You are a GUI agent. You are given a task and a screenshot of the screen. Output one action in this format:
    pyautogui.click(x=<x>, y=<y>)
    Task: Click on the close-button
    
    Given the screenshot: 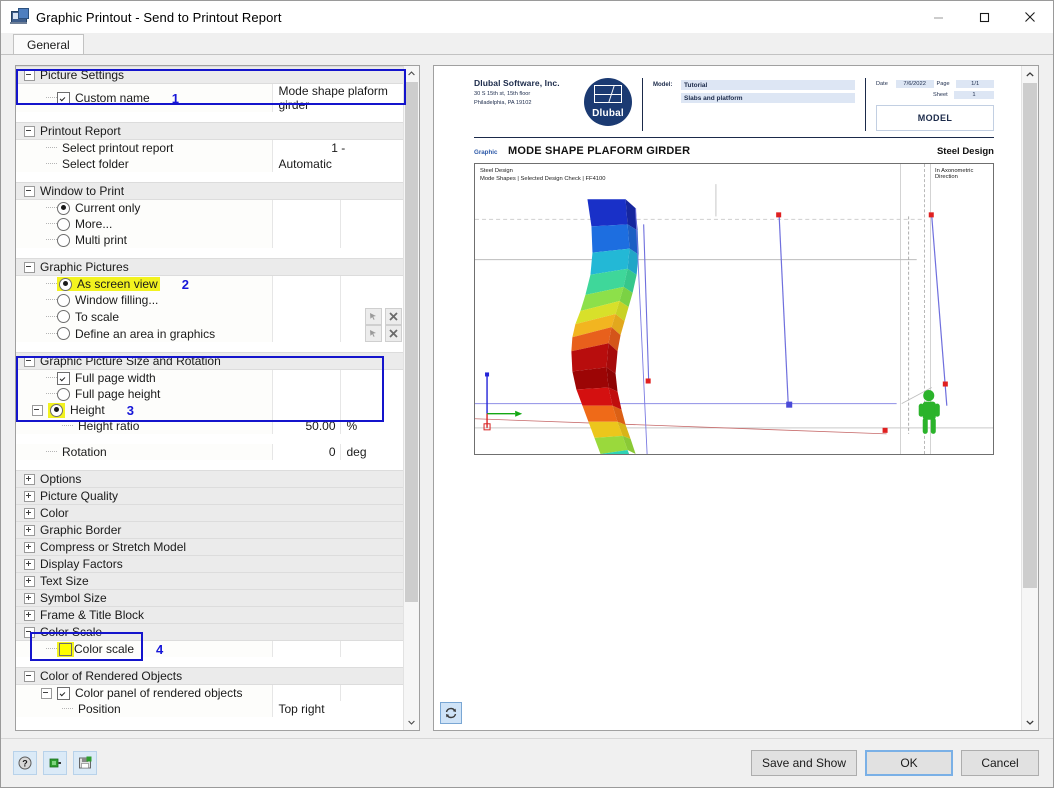 What is the action you would take?
    pyautogui.click(x=1030, y=17)
    